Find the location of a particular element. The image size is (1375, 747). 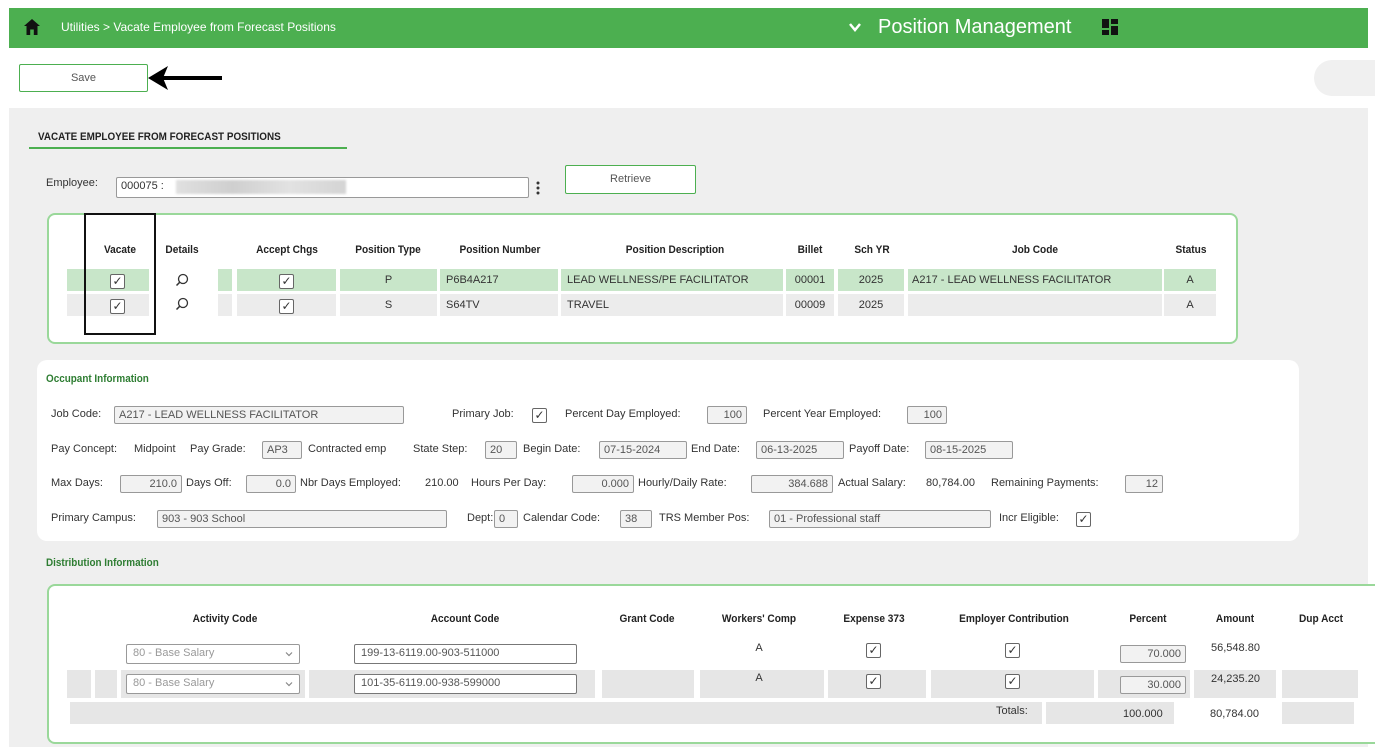

col-position-type: Position Type is located at coordinates (388, 250).